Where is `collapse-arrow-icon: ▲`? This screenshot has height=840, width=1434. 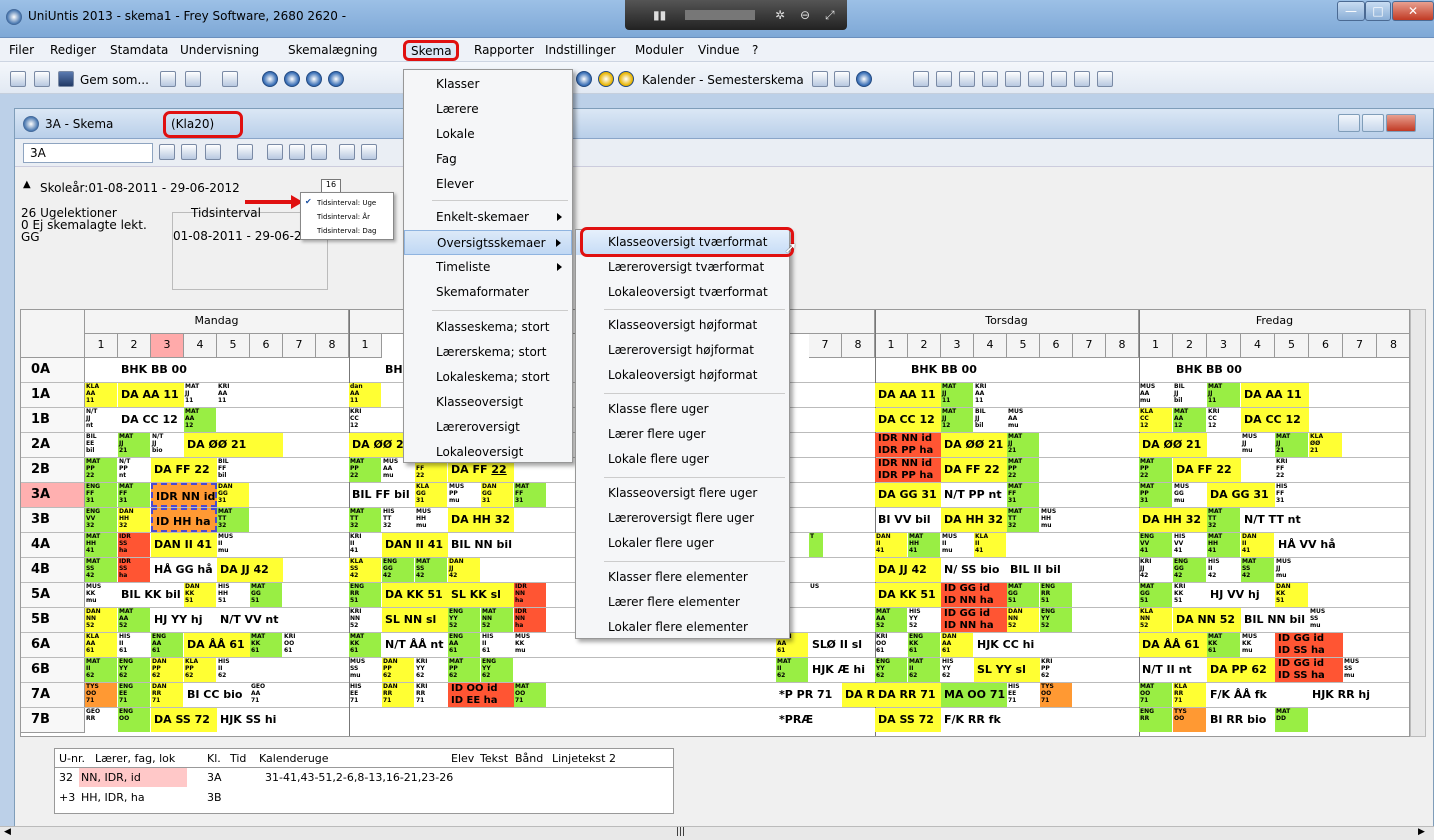 collapse-arrow-icon: ▲ is located at coordinates (27, 184).